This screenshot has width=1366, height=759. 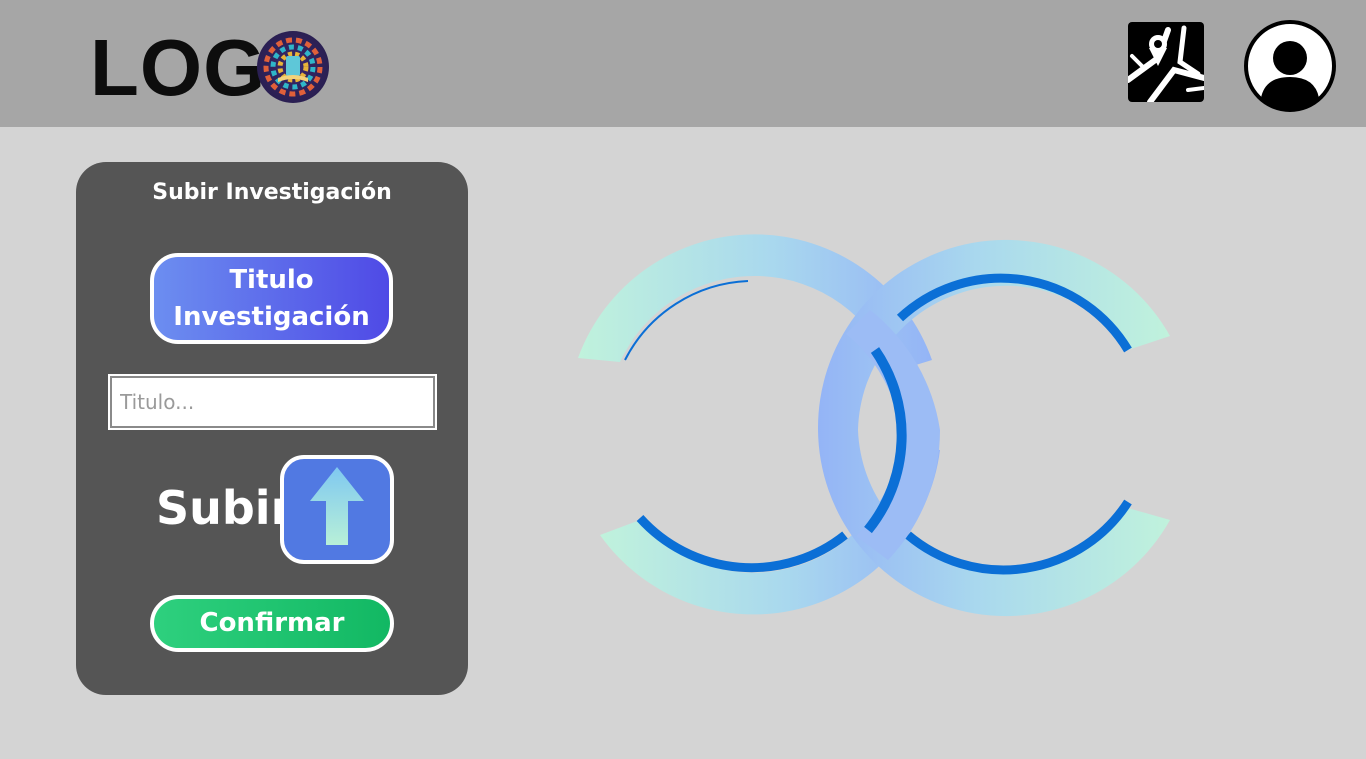 I want to click on logo-text: LOG, so click(x=178, y=68).